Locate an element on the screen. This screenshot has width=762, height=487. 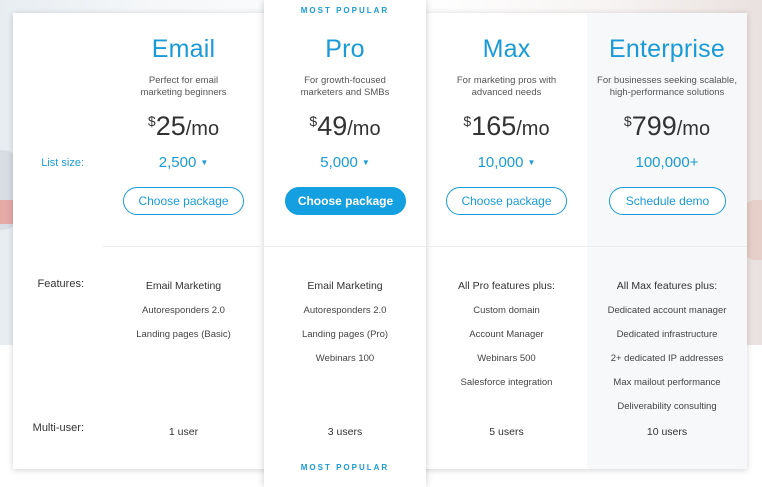
features-title: All Max features plus: is located at coordinates (667, 286).